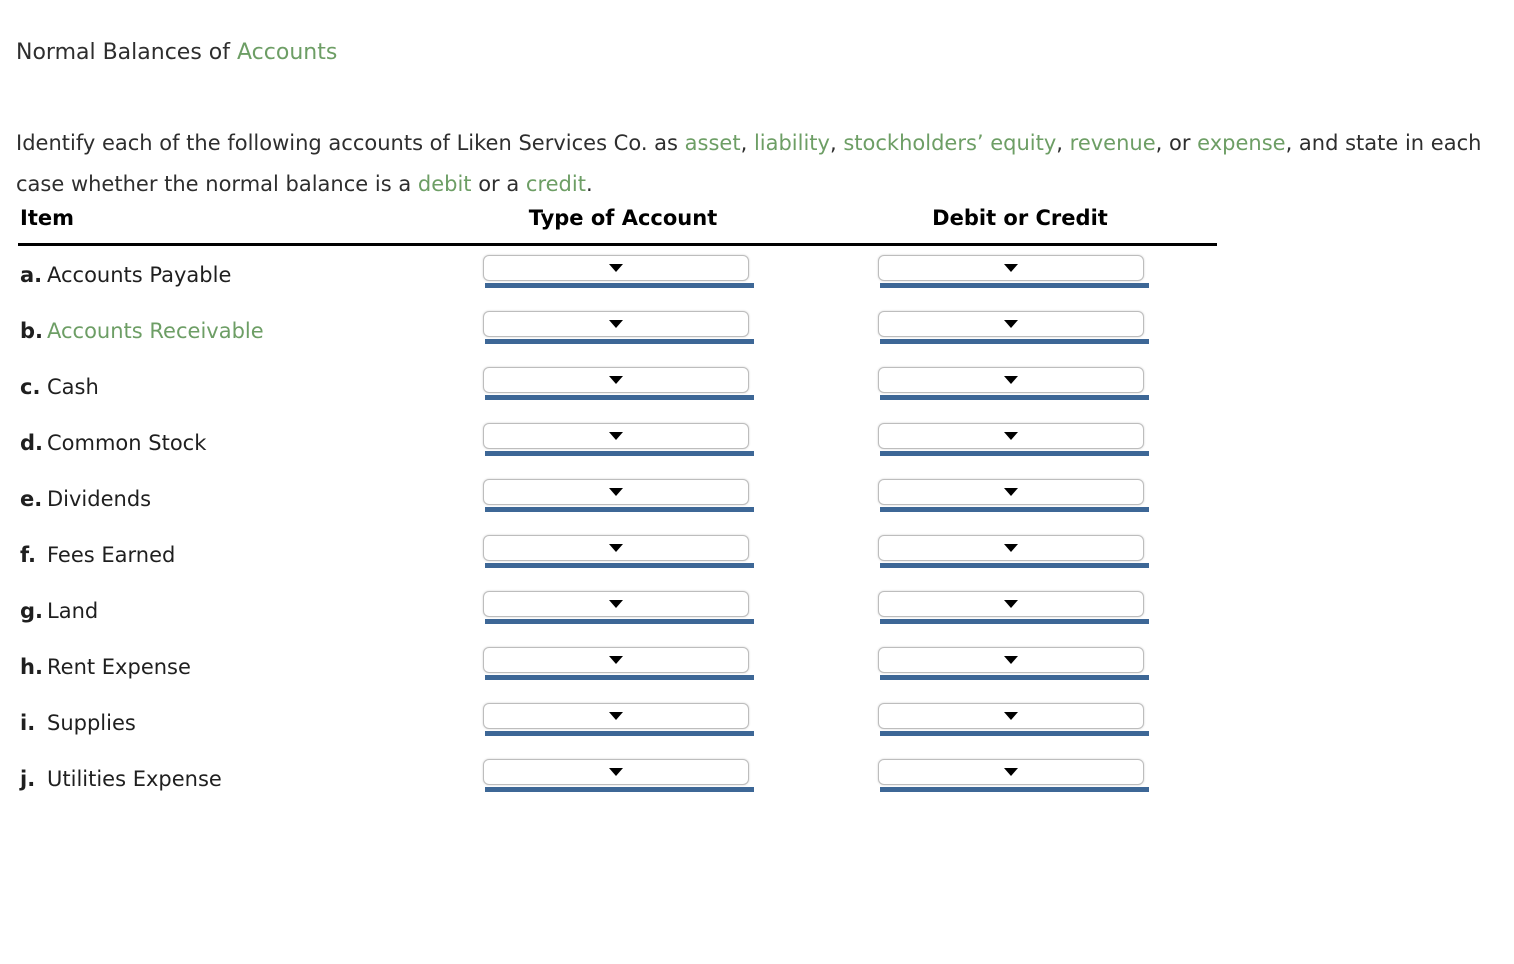 This screenshot has width=1514, height=964. What do you see at coordinates (617, 244) in the screenshot?
I see `table-header-divider` at bounding box center [617, 244].